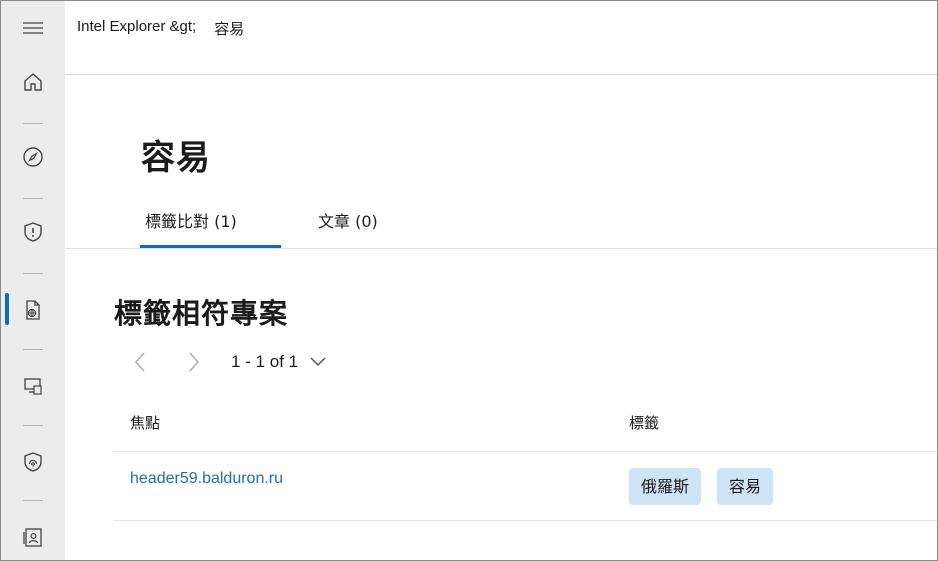  I want to click on table-row: header59.balduron.ru 俄羅斯 容易, so click(525, 486).